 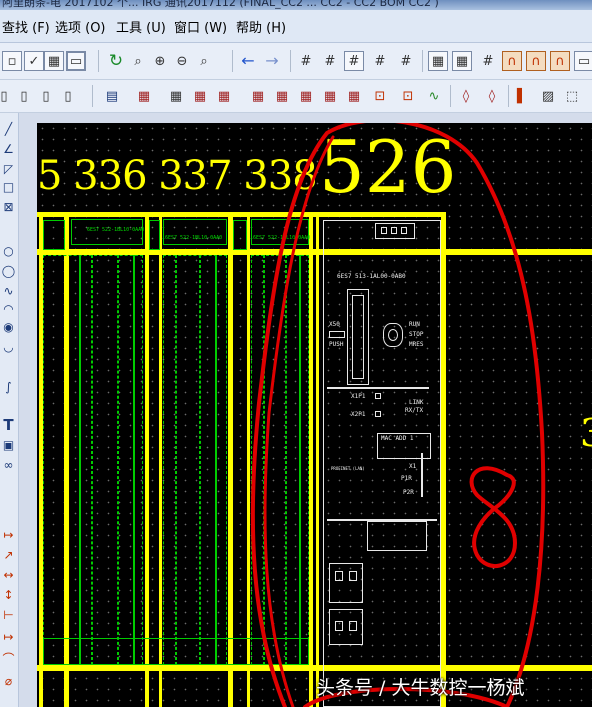 I want to click on magnet-icon: ∩, so click(x=512, y=61).